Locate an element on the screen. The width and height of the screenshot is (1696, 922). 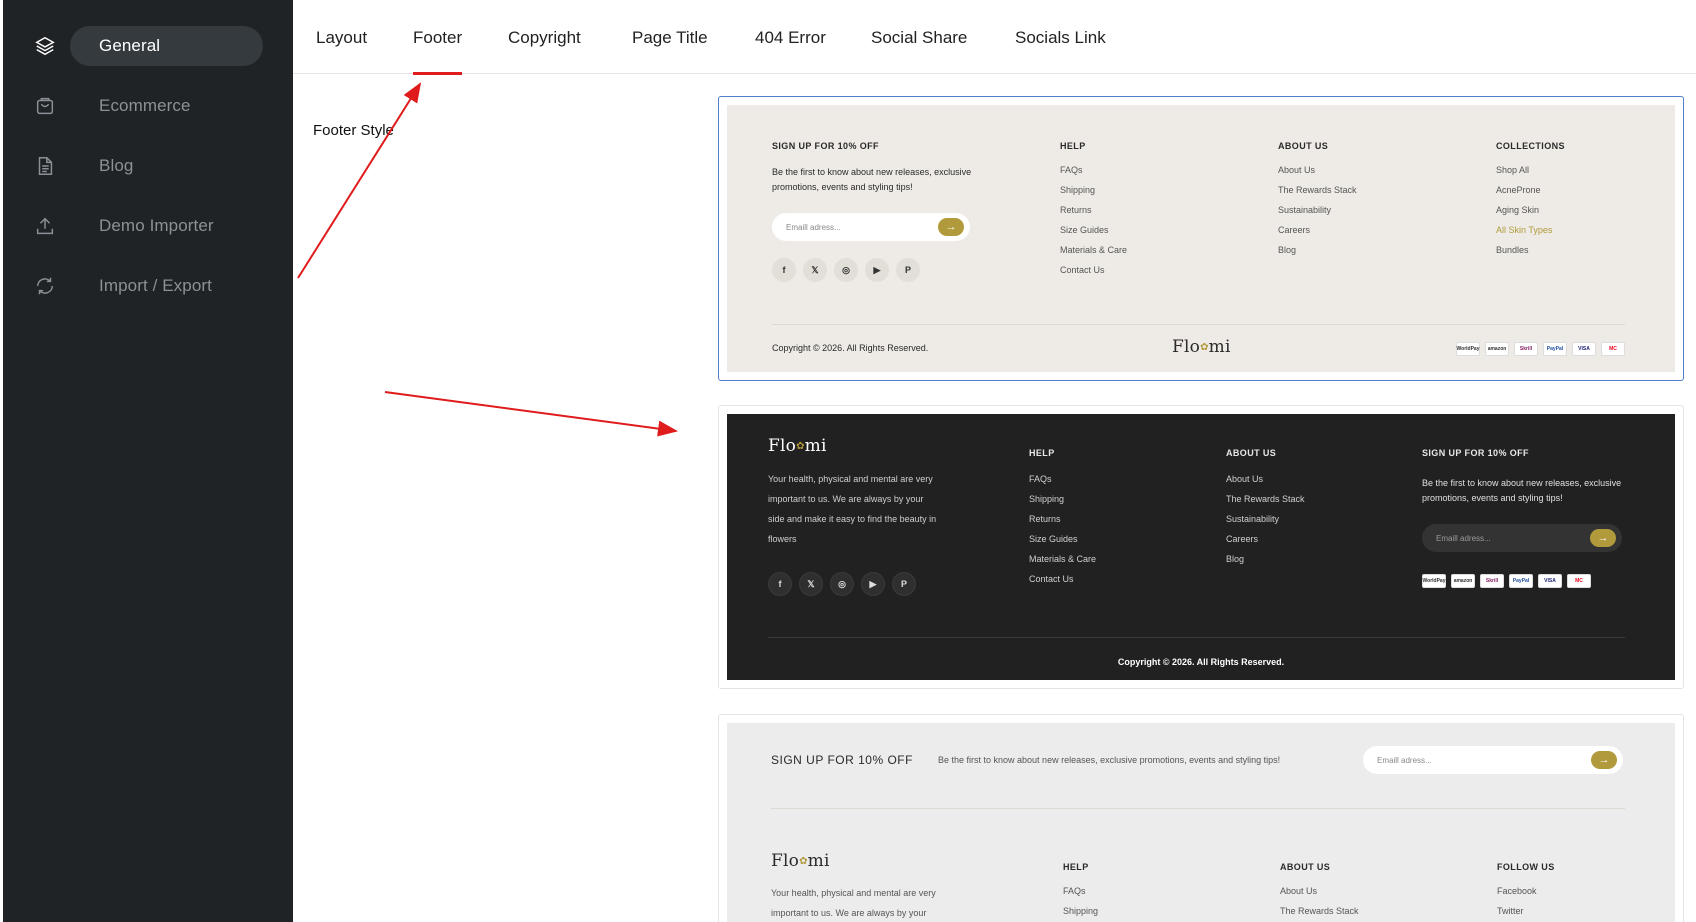
about-links: About Us The Rewards Stack is located at coordinates (1319, 901).